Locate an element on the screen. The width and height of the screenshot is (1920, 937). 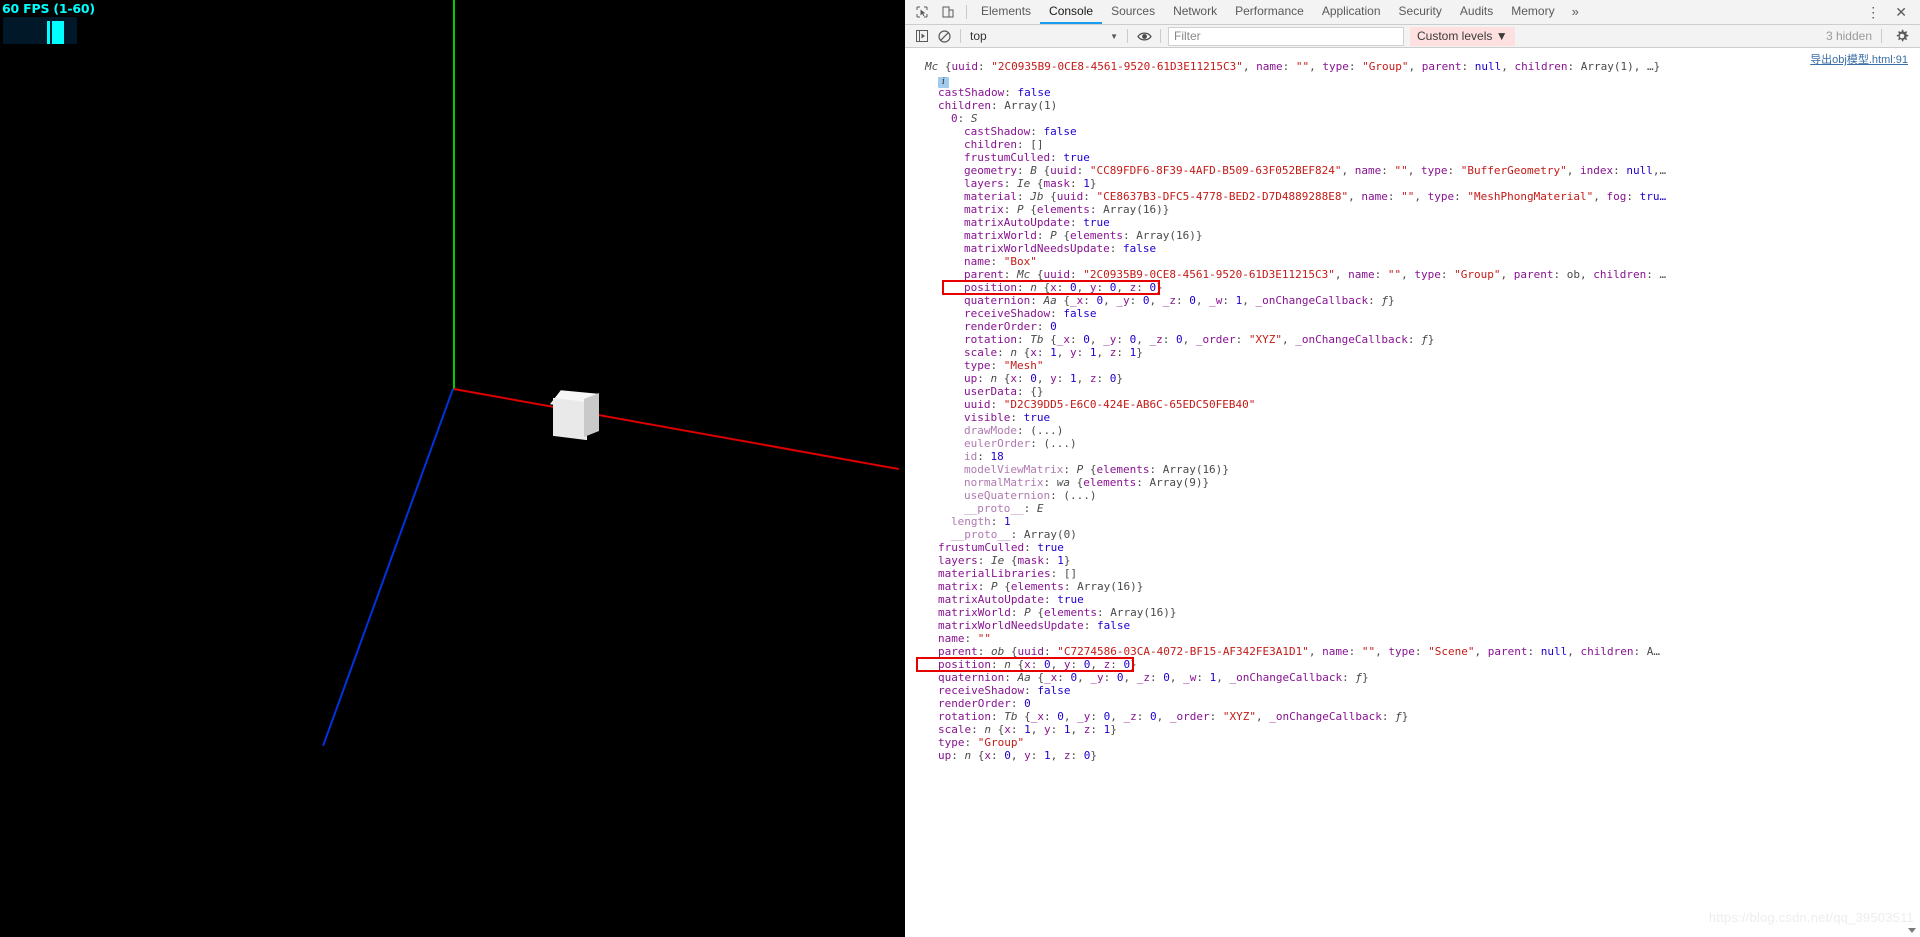
console-filter-input: Filter is located at coordinates (1286, 36).